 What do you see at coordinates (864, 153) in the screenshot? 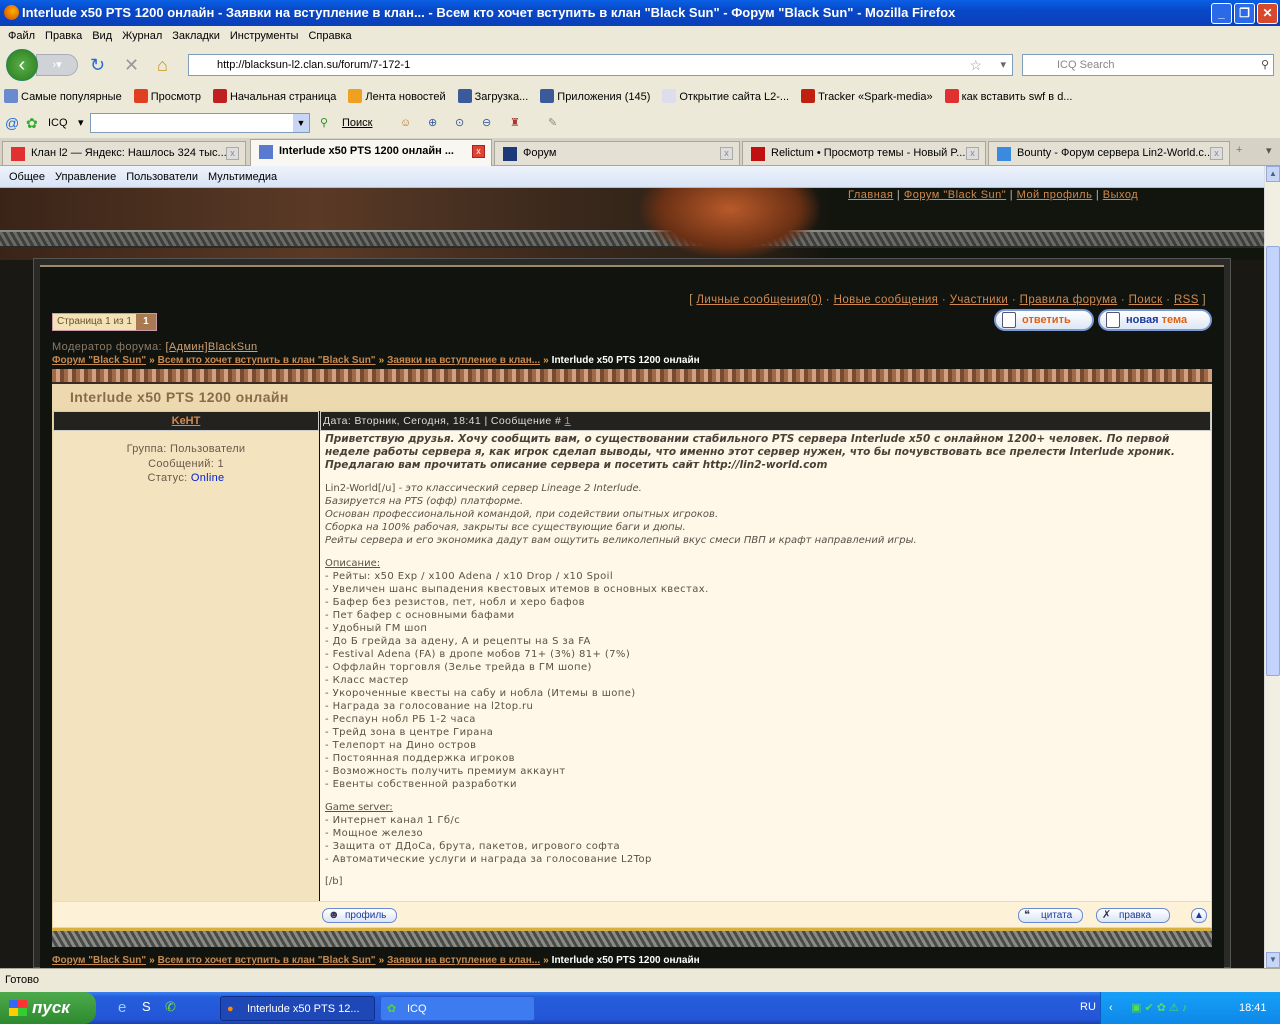
I see `tab: Relictum • Просмотр темы - Новый P... x` at bounding box center [864, 153].